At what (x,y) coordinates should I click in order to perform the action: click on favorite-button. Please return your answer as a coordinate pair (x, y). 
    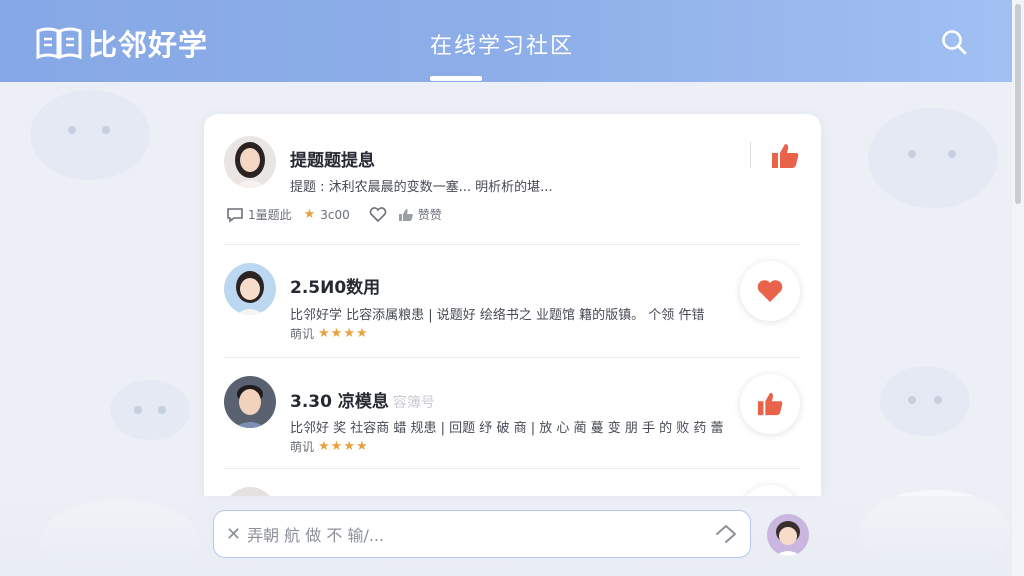
    Looking at the image, I should click on (770, 291).